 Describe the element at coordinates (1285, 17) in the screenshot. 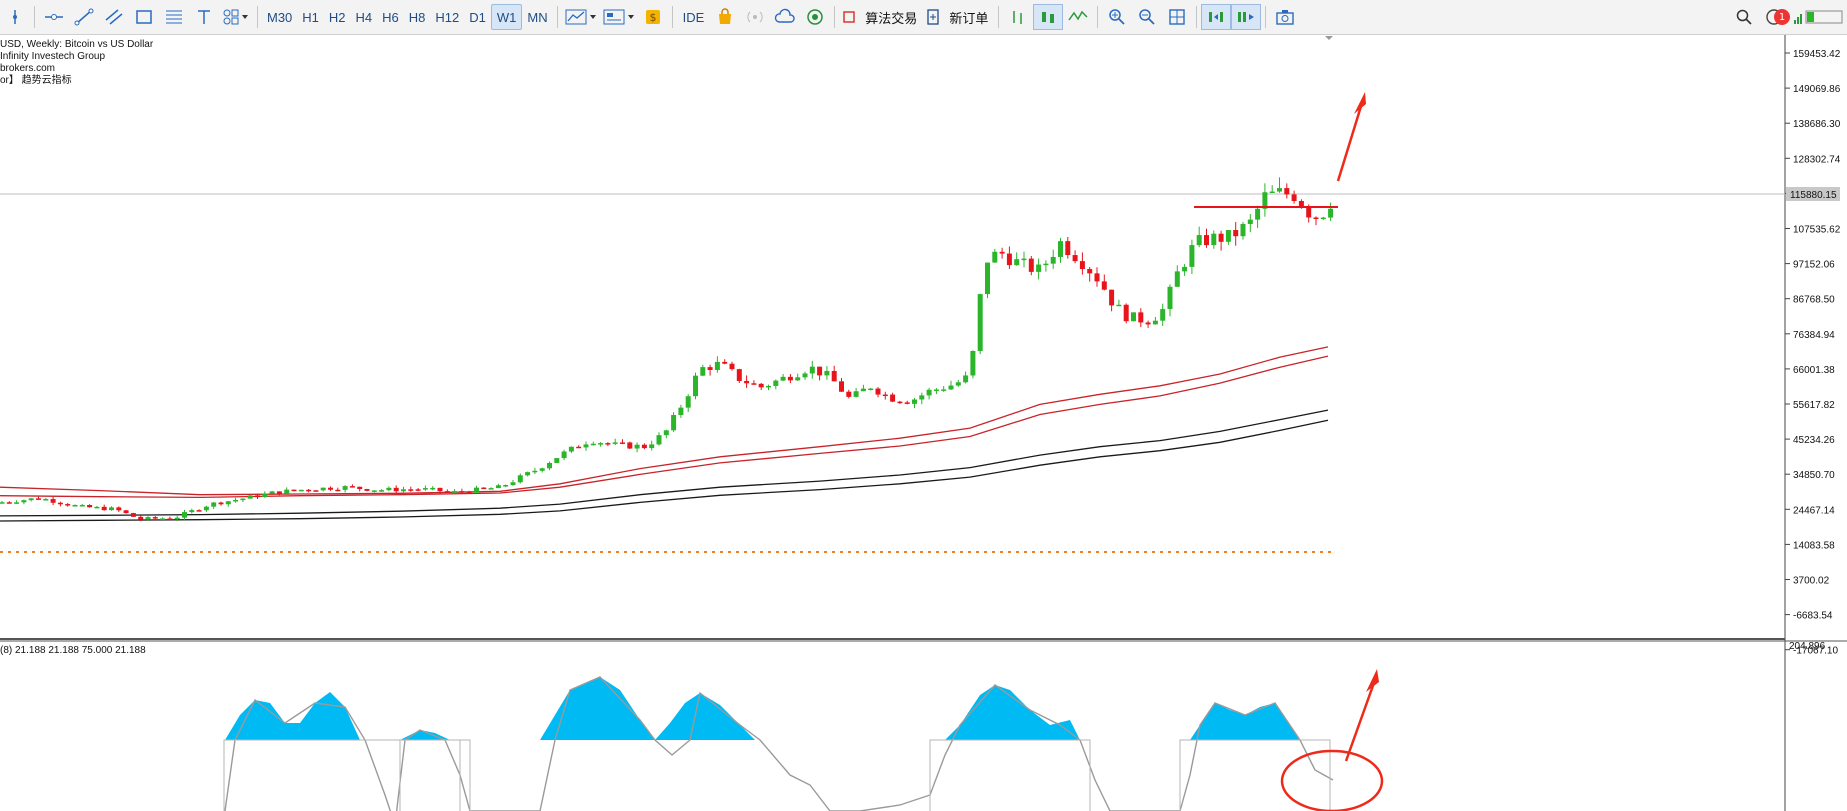

I see `screenshot-icon` at that location.